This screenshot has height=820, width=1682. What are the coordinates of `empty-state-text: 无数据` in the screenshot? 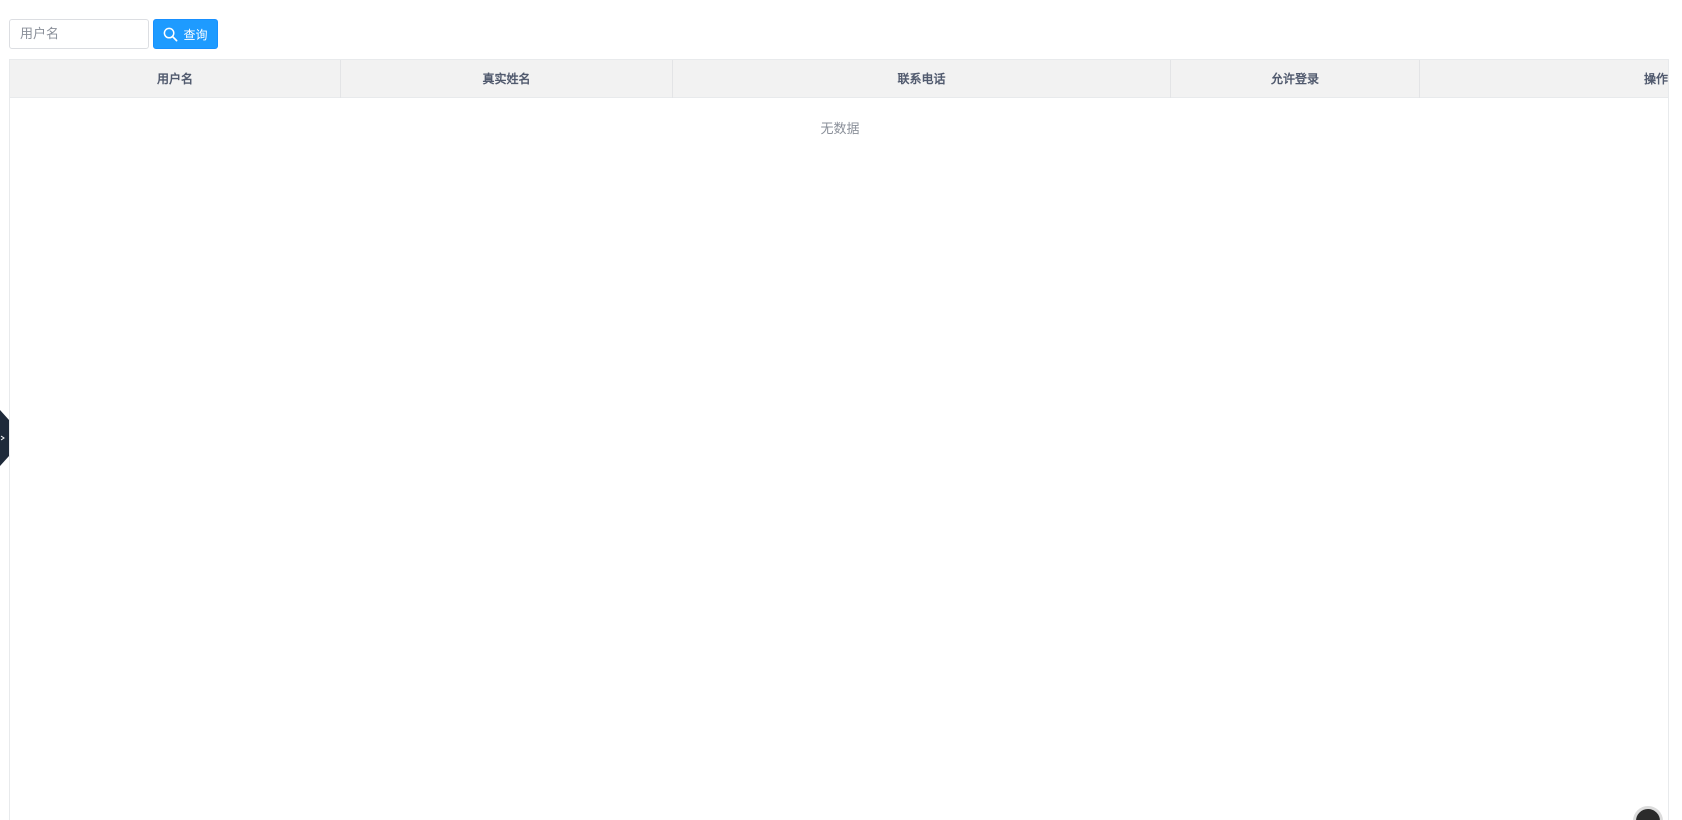 It's located at (840, 129).